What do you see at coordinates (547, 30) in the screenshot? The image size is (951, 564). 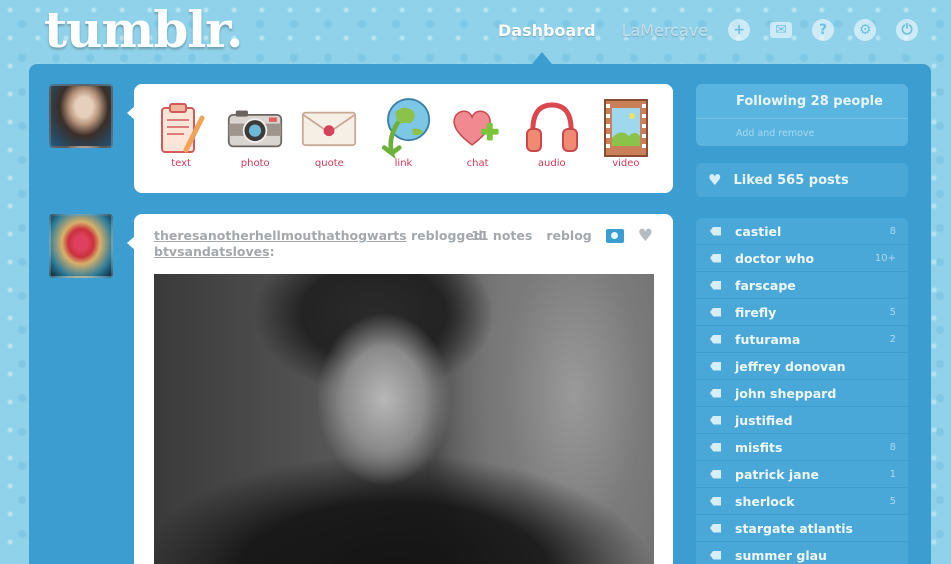 I see `nav-dashboard-link: Dashboard` at bounding box center [547, 30].